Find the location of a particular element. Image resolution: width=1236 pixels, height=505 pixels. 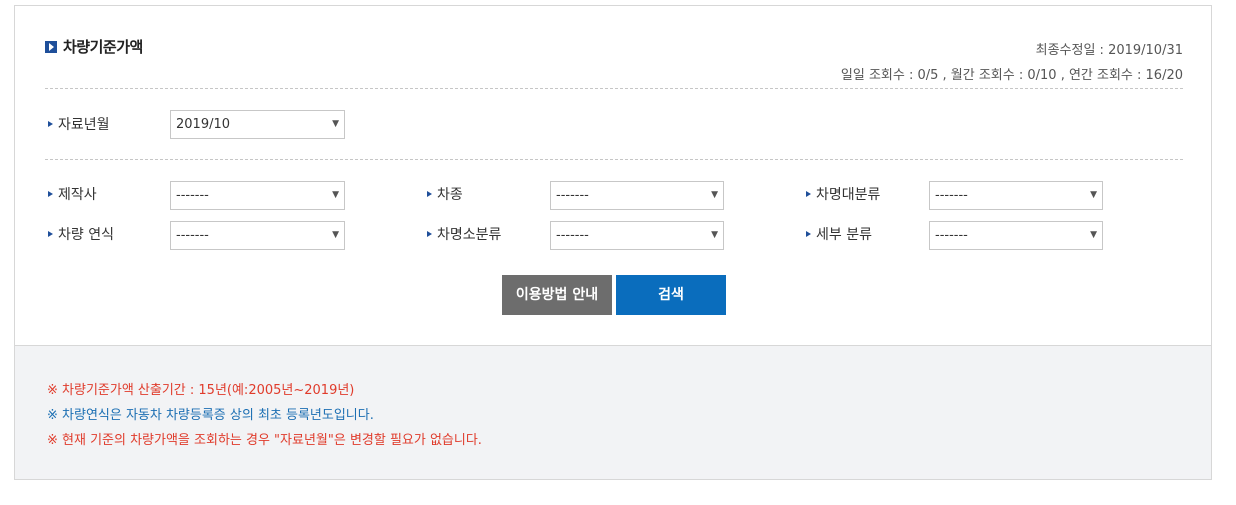

usage-guide-button: 이용방법 안내 is located at coordinates (557, 295).